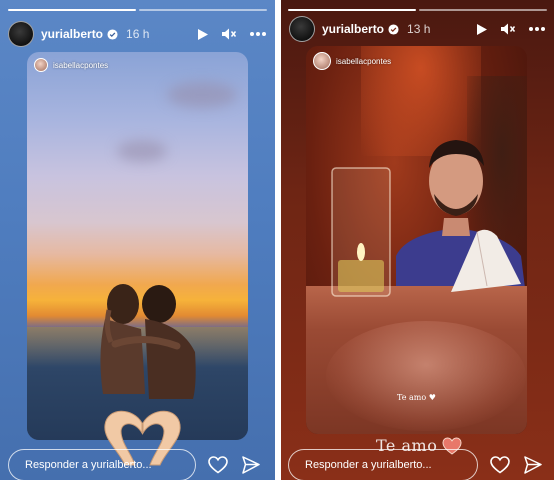  I want to click on photo-caption-sticker: Te amo ♥, so click(416, 397).